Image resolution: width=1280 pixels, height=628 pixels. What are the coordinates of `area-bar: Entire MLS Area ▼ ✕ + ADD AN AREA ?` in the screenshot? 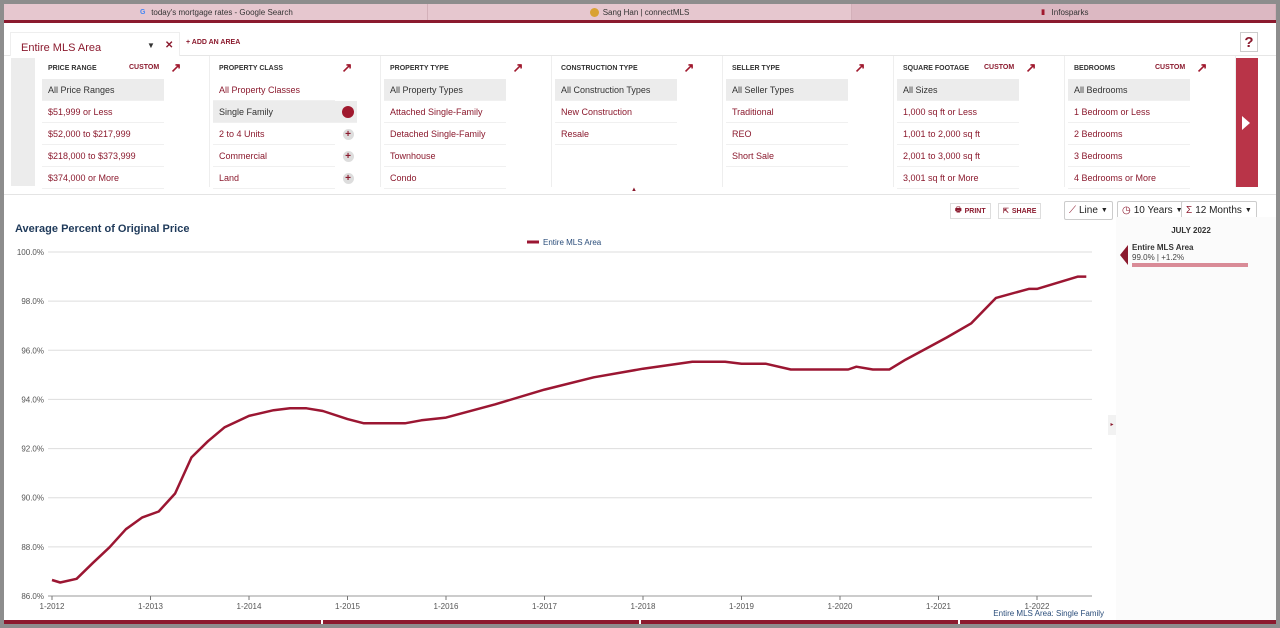 It's located at (640, 41).